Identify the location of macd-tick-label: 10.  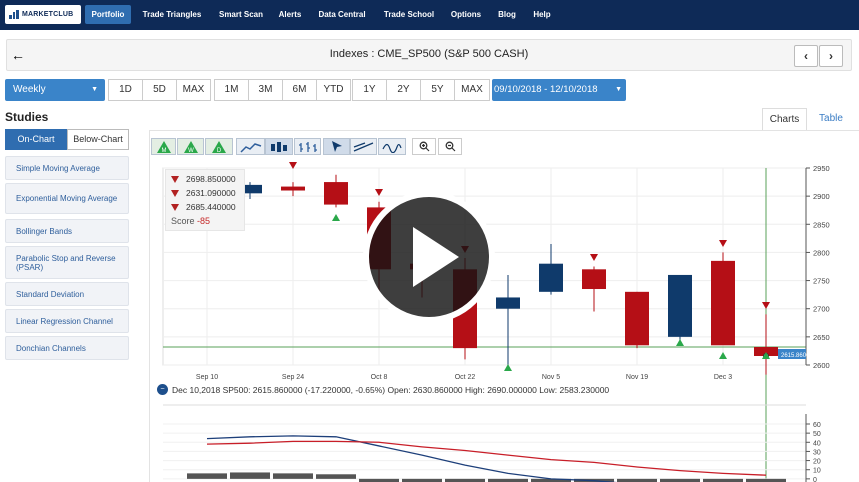
(817, 471).